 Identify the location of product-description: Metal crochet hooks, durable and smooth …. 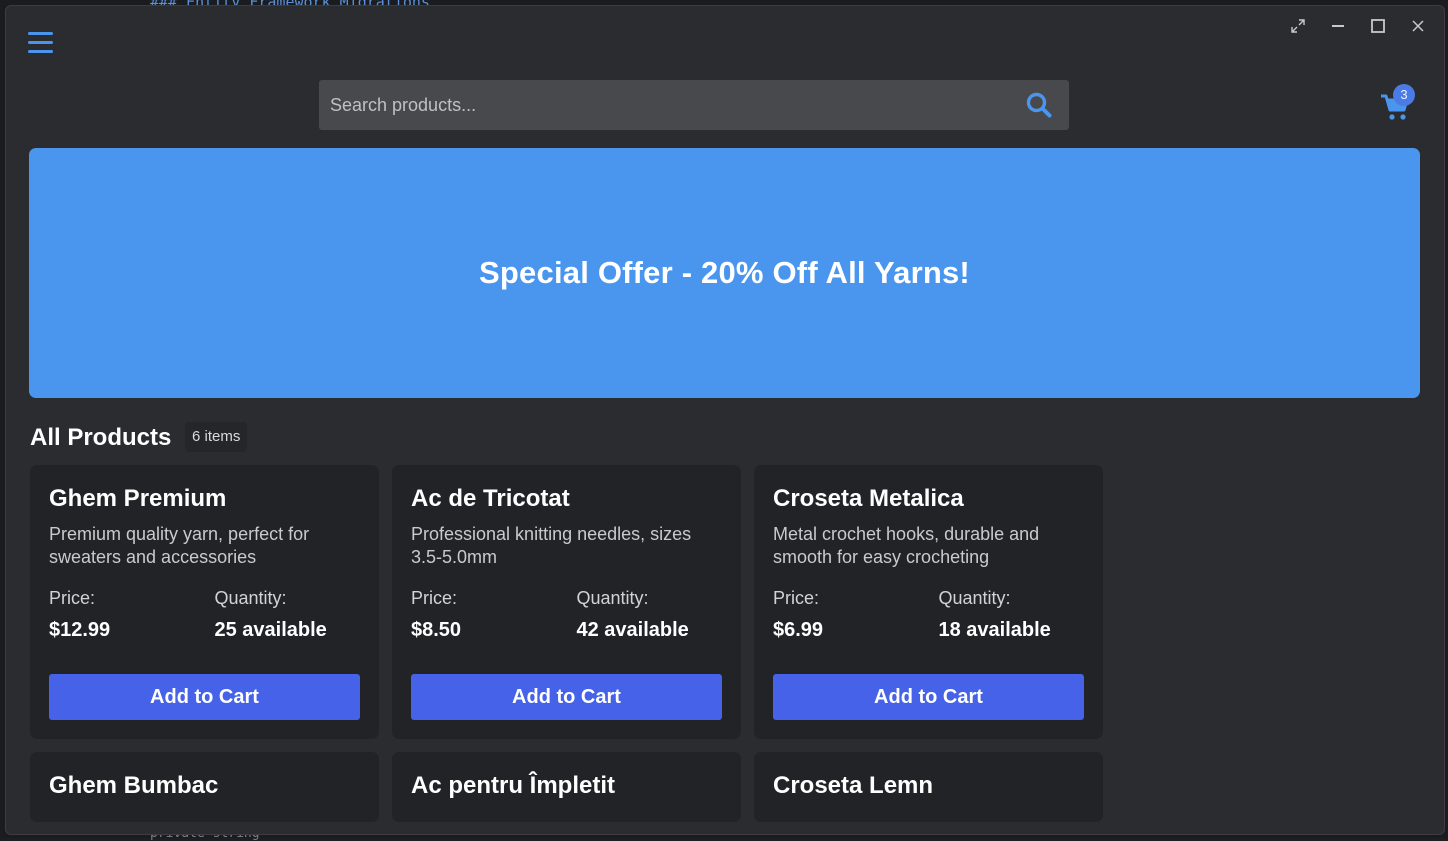
(906, 545).